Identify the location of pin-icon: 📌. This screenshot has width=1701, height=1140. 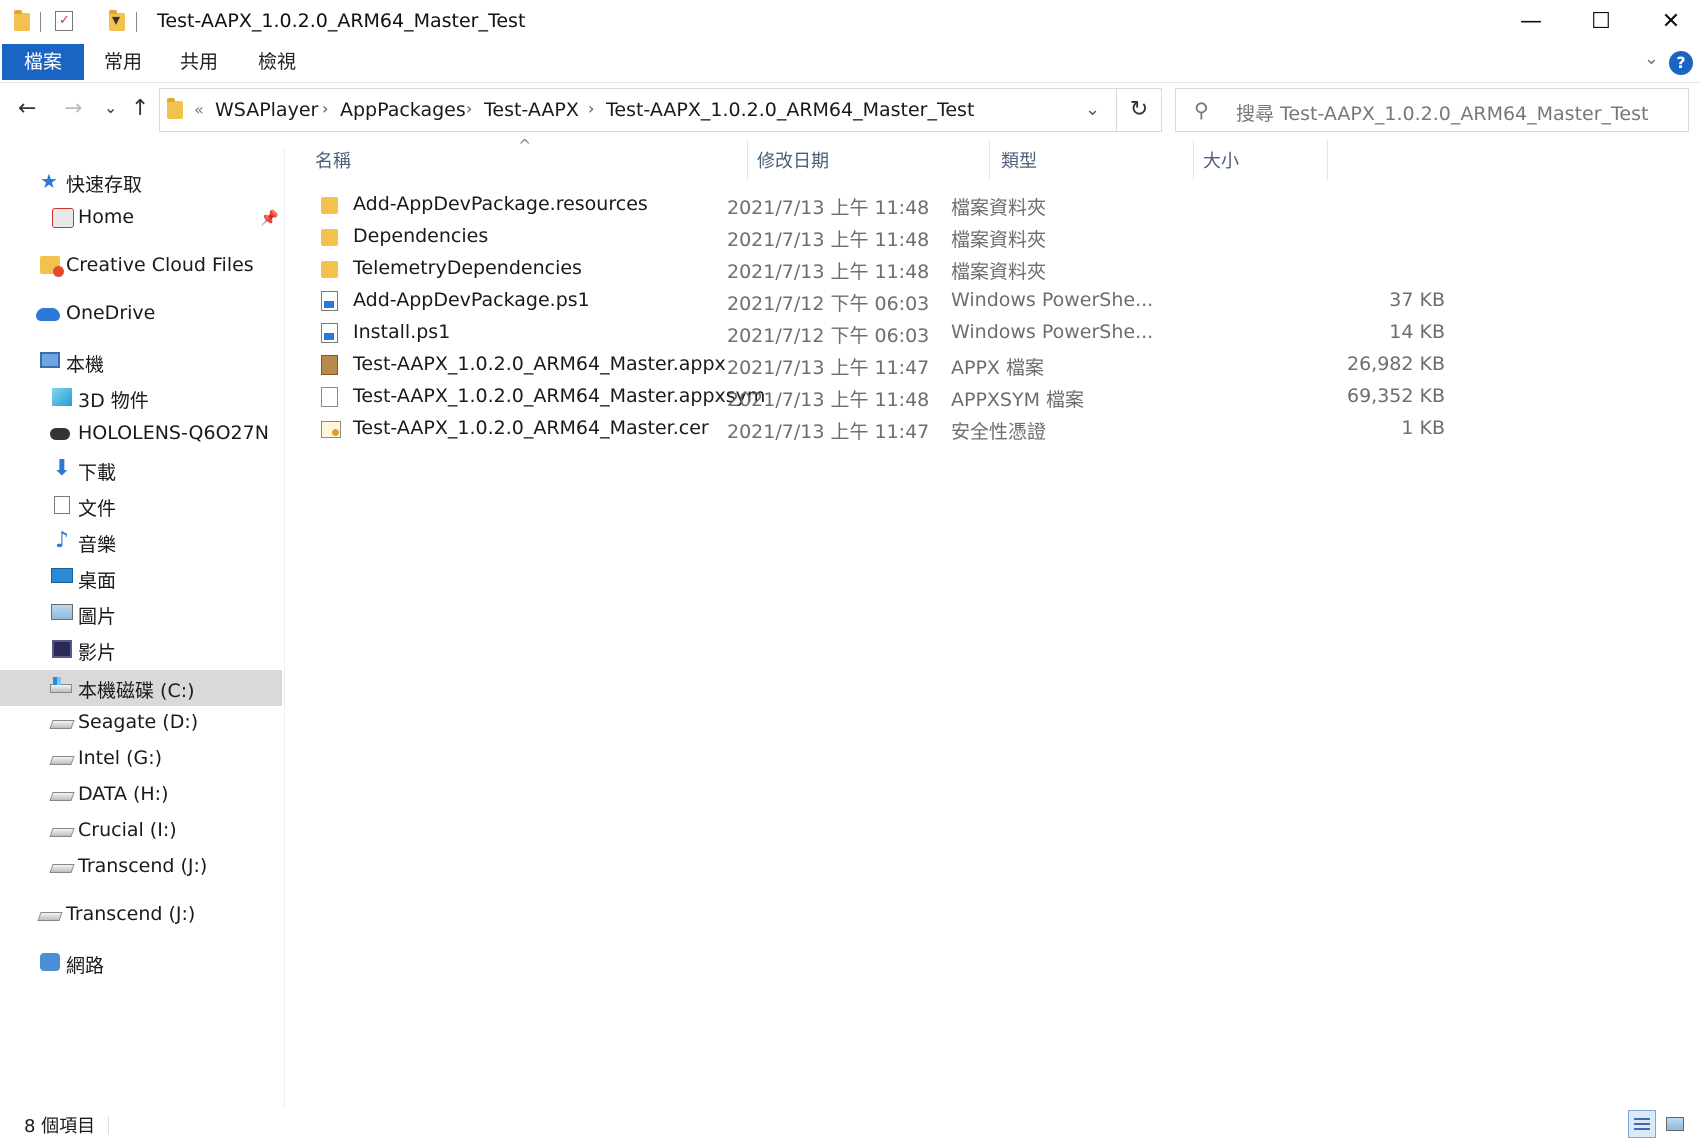
(269, 218).